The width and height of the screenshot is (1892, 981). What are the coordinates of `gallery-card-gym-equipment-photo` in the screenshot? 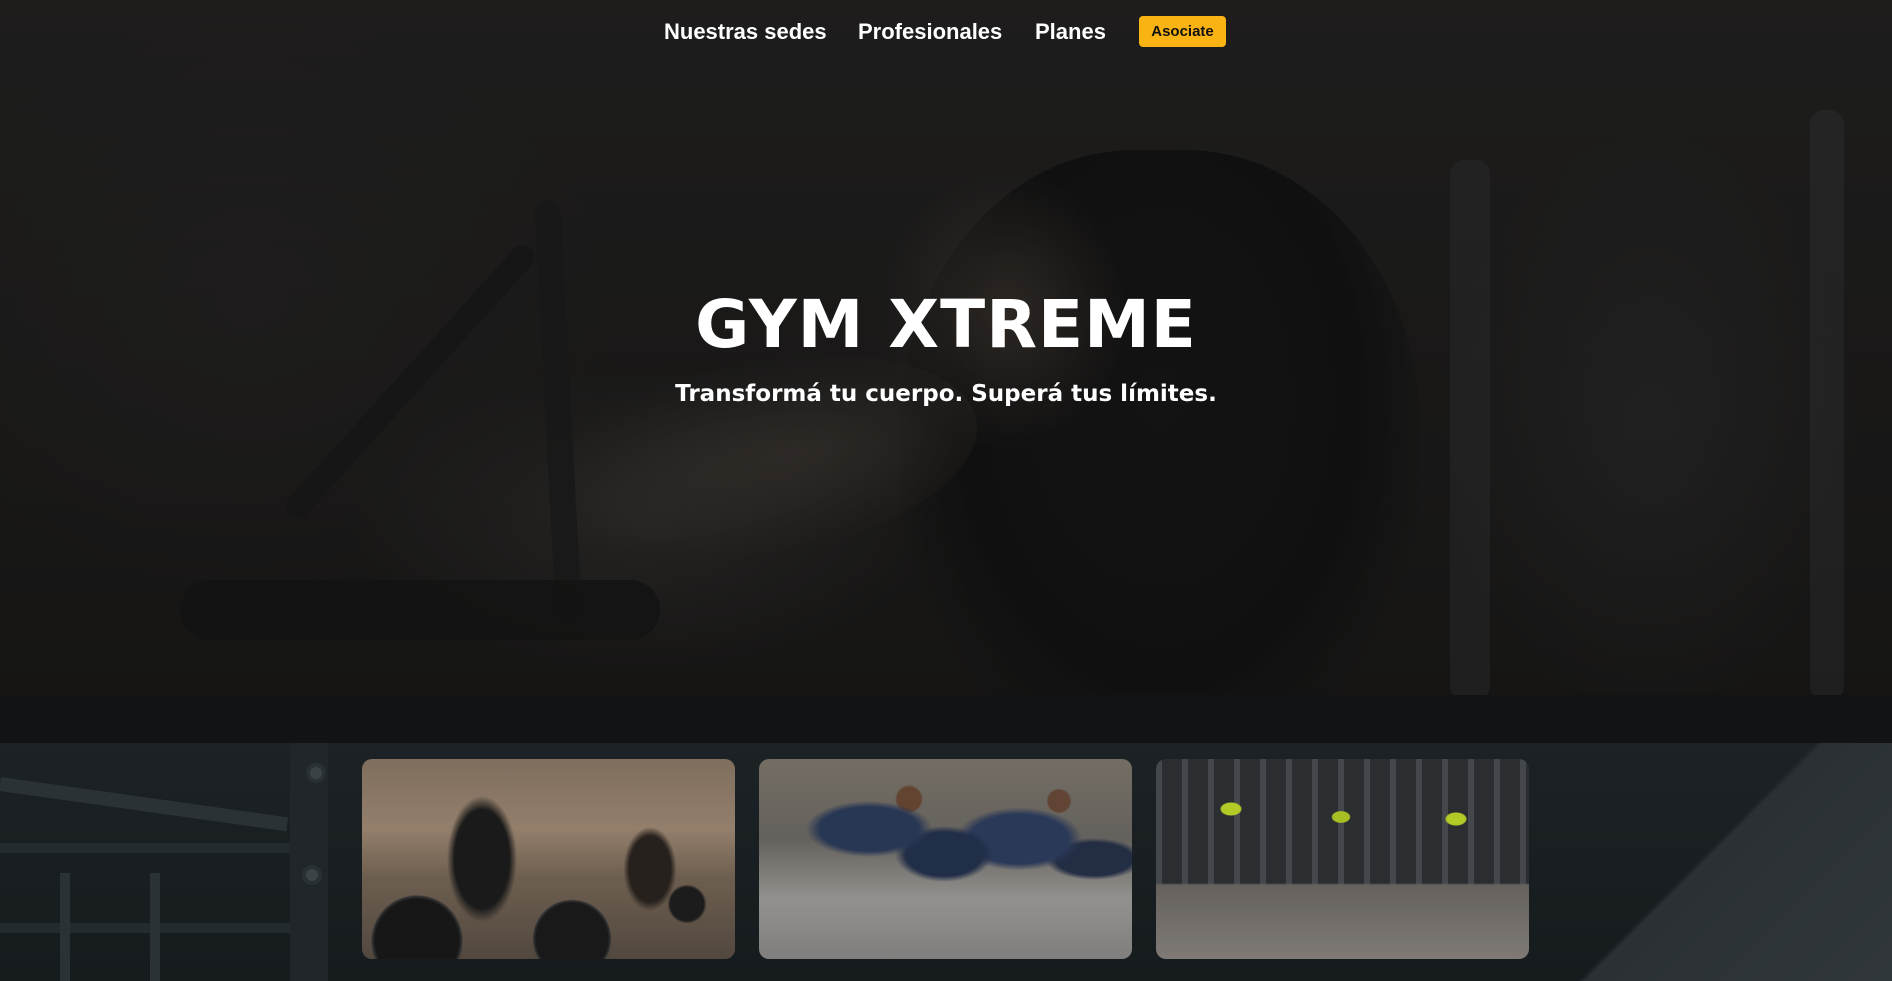 It's located at (1342, 859).